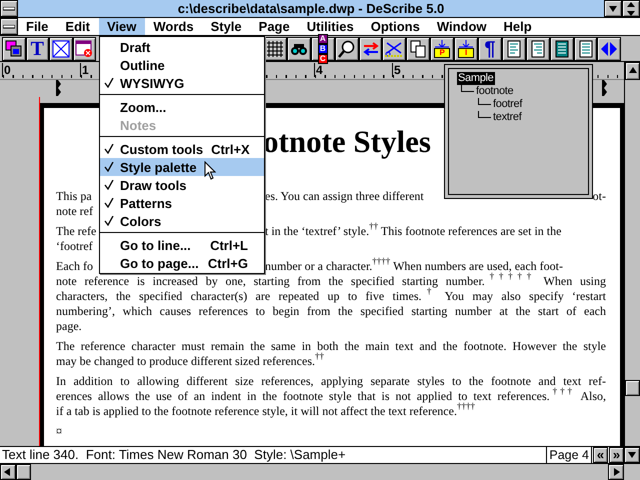  What do you see at coordinates (331, 296) in the screenshot?
I see `body-text-line: characters, the specified character(s) are repeated up to five times.$^{†}$ You may also specify ‘restart` at bounding box center [331, 296].